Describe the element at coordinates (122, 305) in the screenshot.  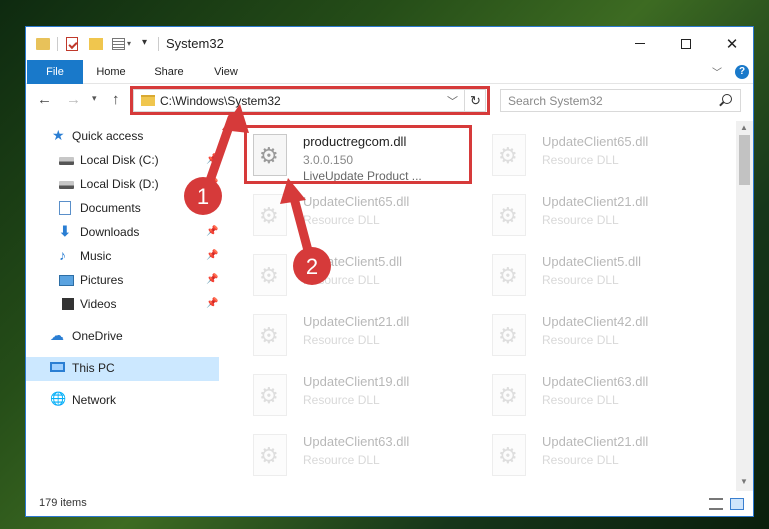
I see `sidebar-item-videos: Videos 📌` at that location.